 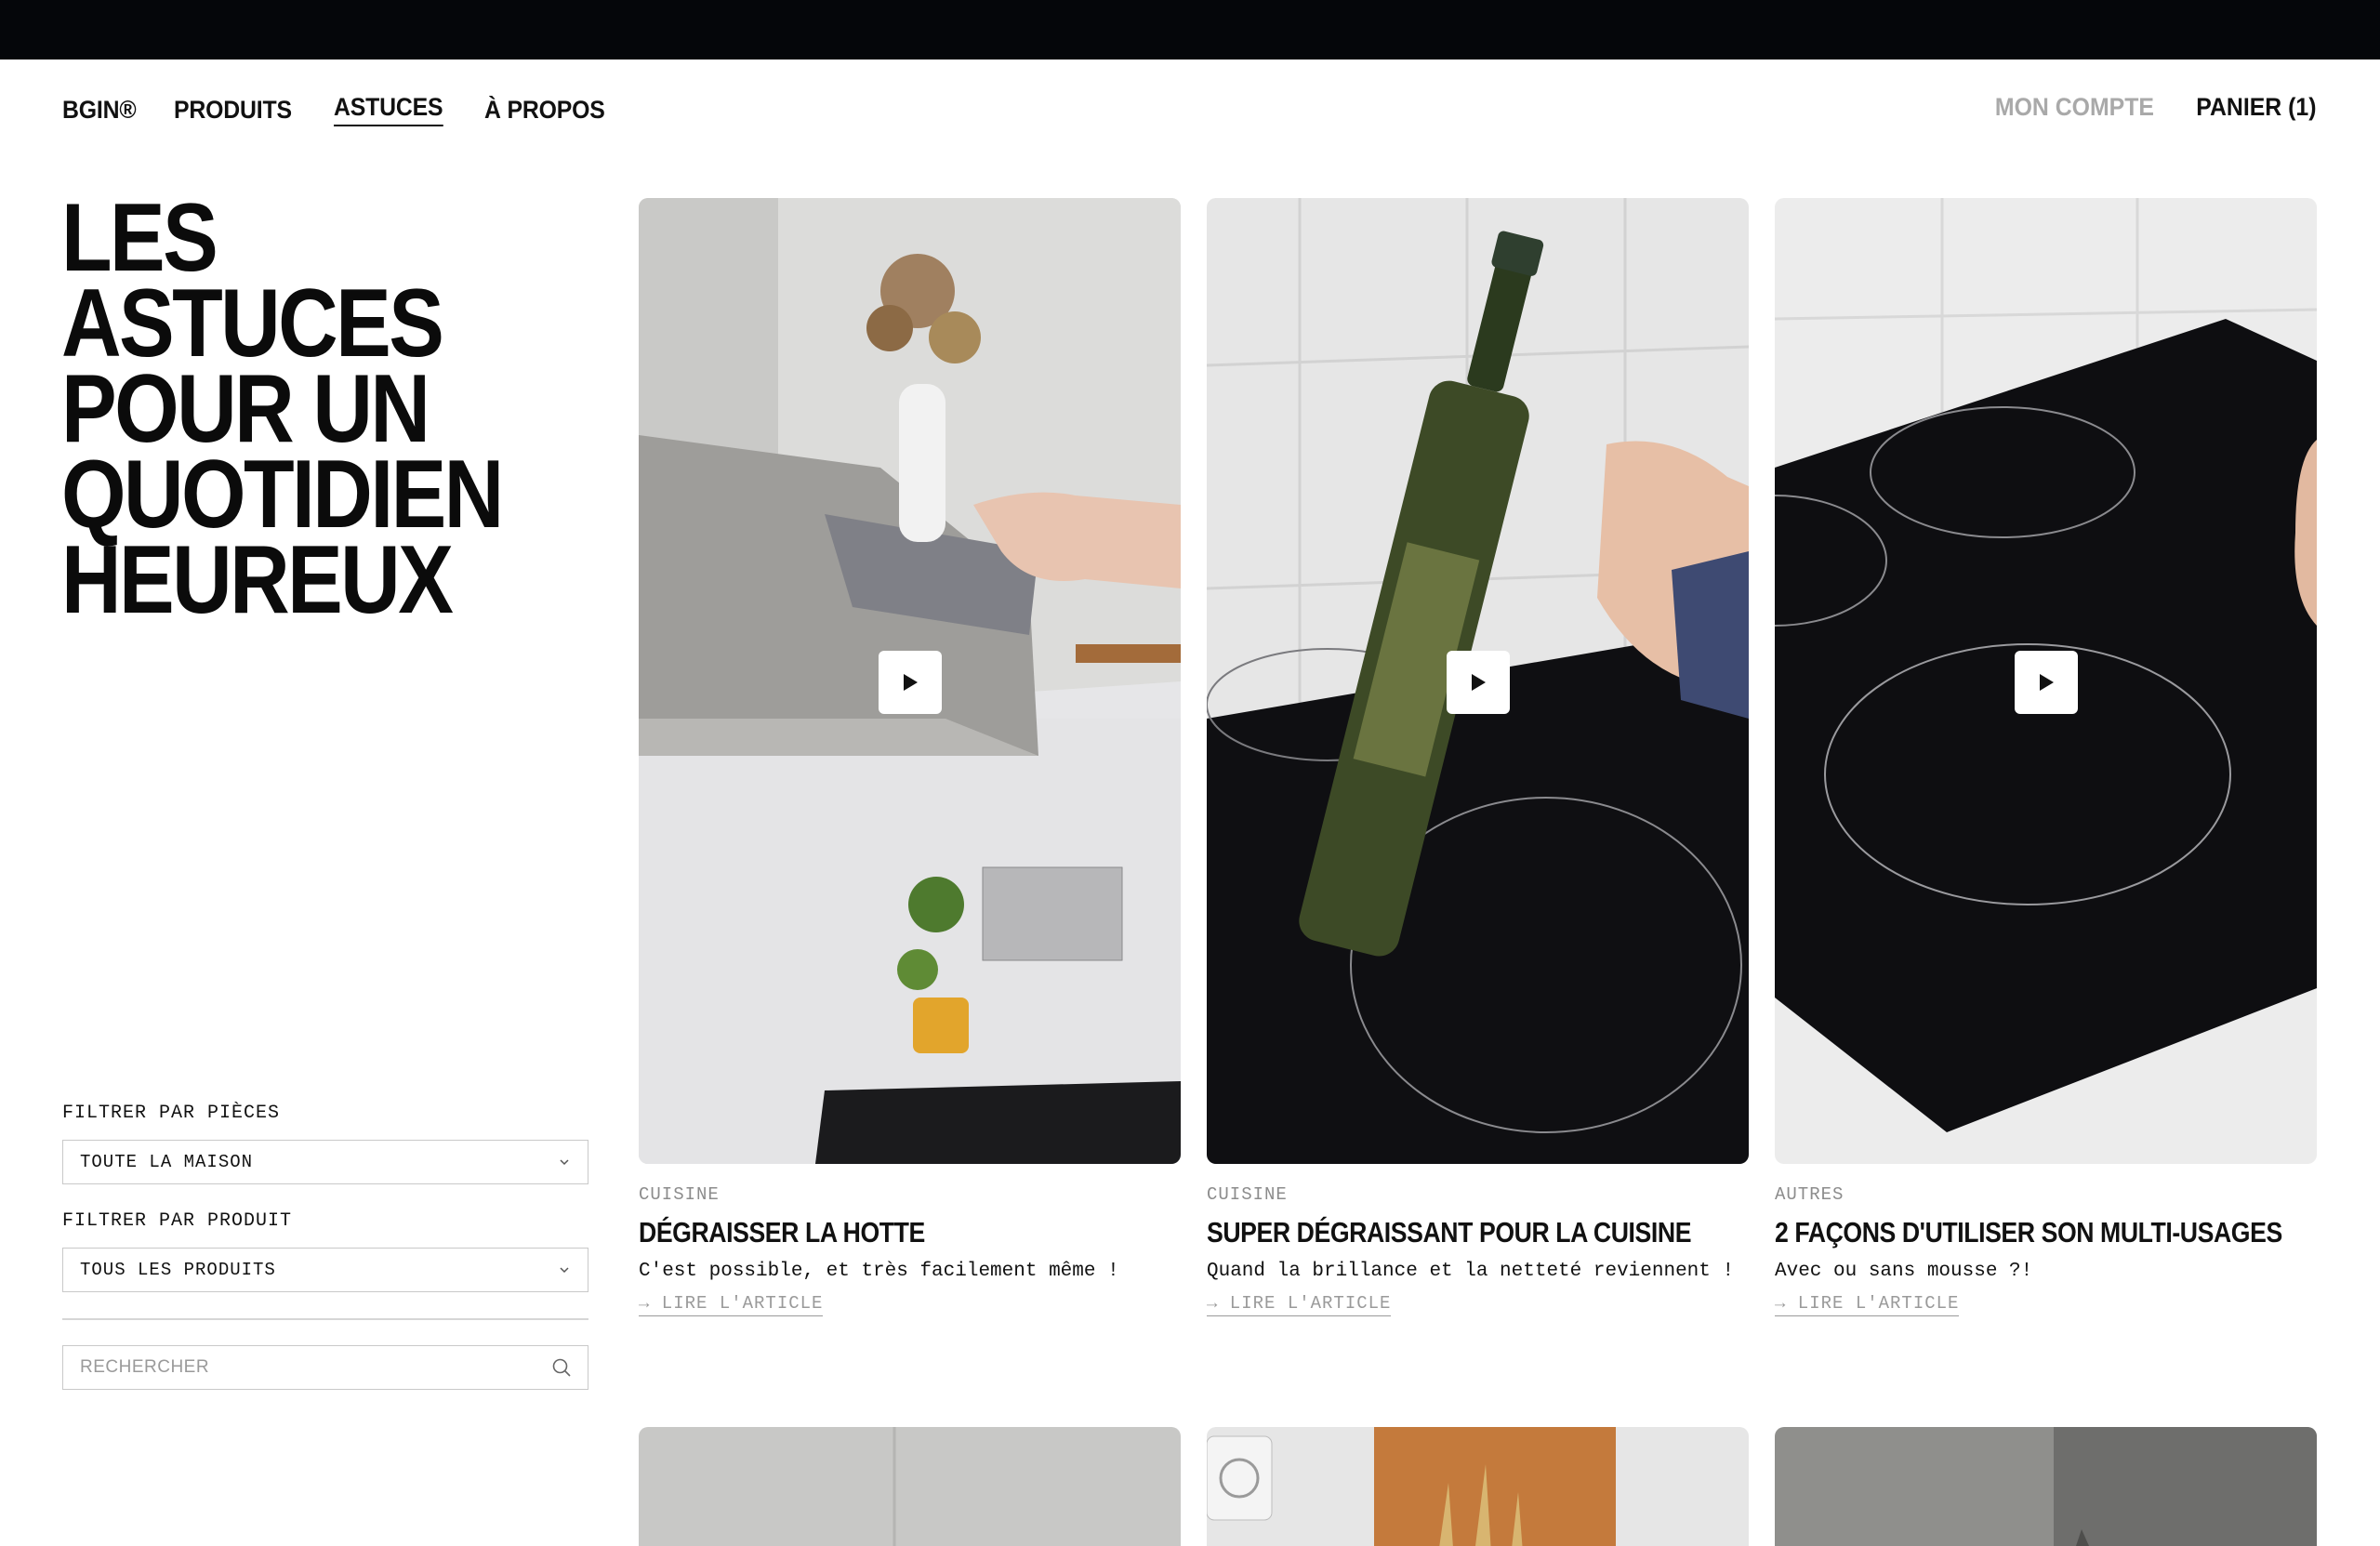 I want to click on article-title: SUPER DÉGRAISSANT POUR LA CUISINE, so click(x=1449, y=1232).